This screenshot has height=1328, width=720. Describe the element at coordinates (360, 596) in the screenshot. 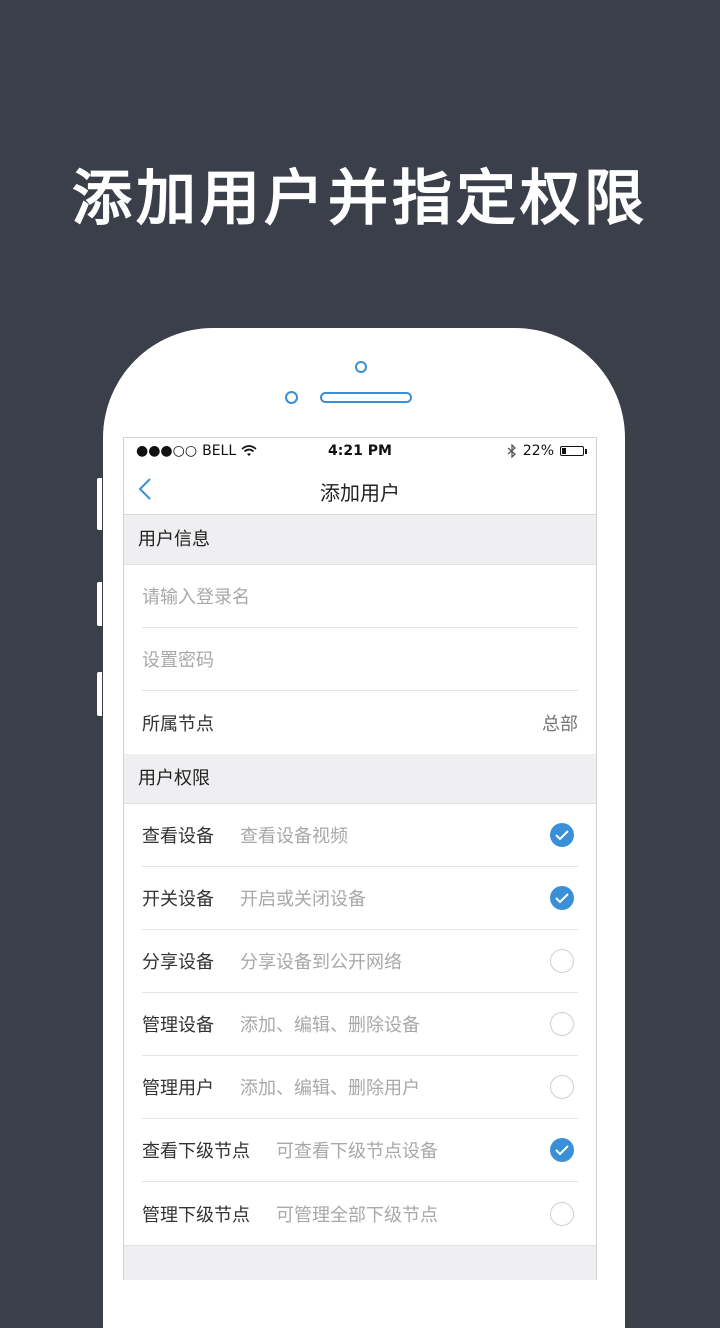

I see `login-name-input: 请输入登录名` at that location.